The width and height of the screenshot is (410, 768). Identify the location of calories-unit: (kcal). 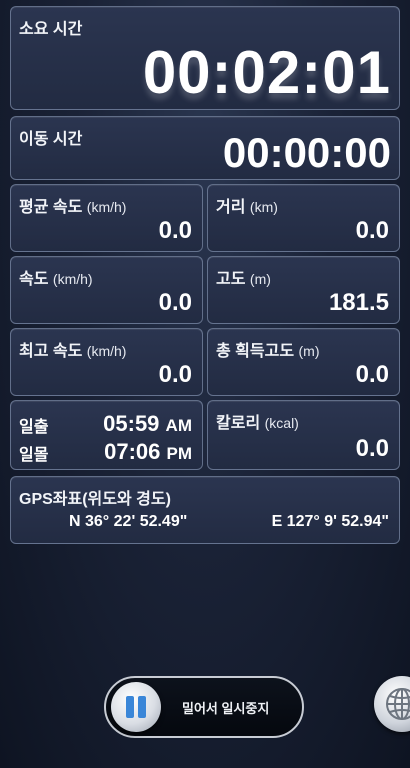
(281, 423).